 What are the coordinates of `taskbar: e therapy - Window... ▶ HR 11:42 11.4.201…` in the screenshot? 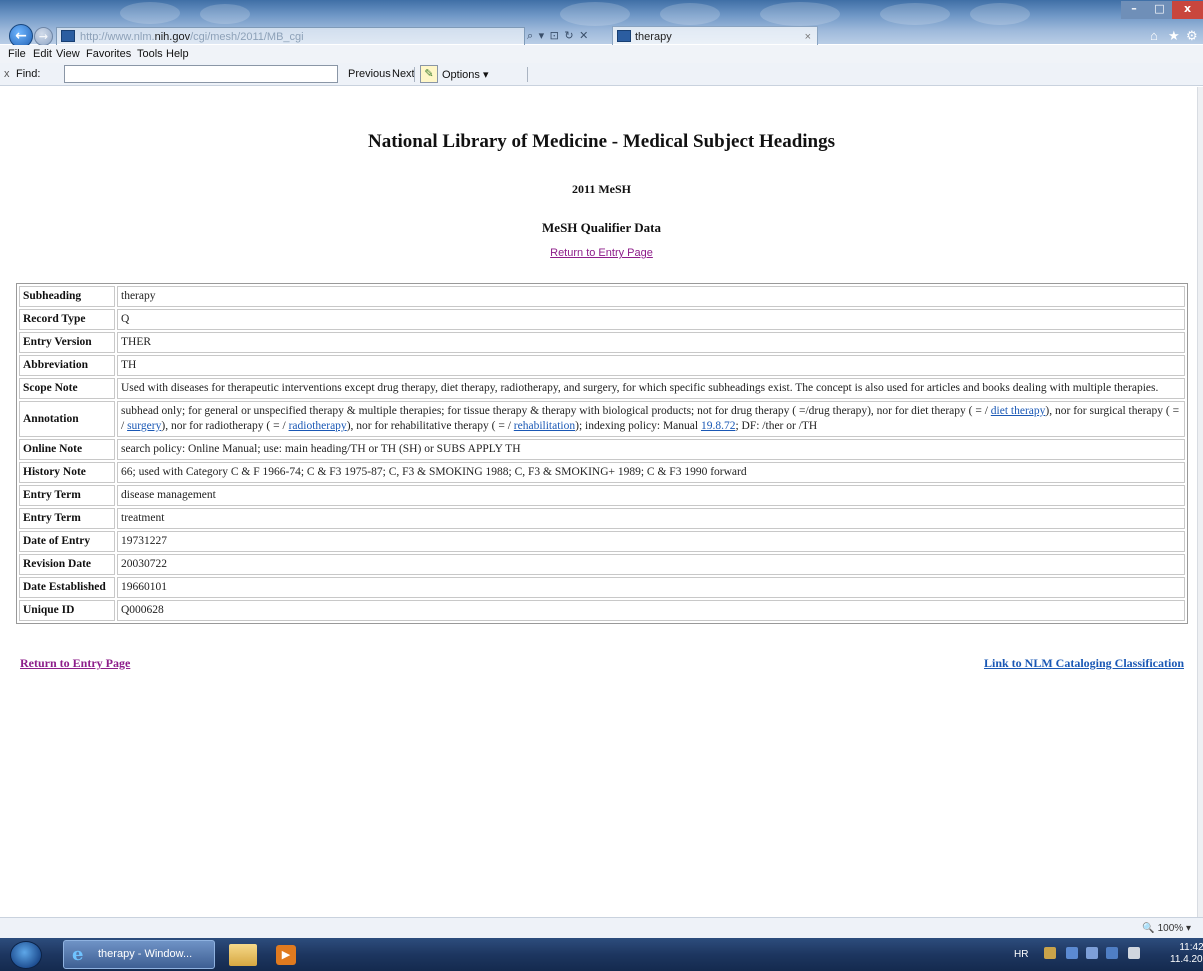 It's located at (601, 954).